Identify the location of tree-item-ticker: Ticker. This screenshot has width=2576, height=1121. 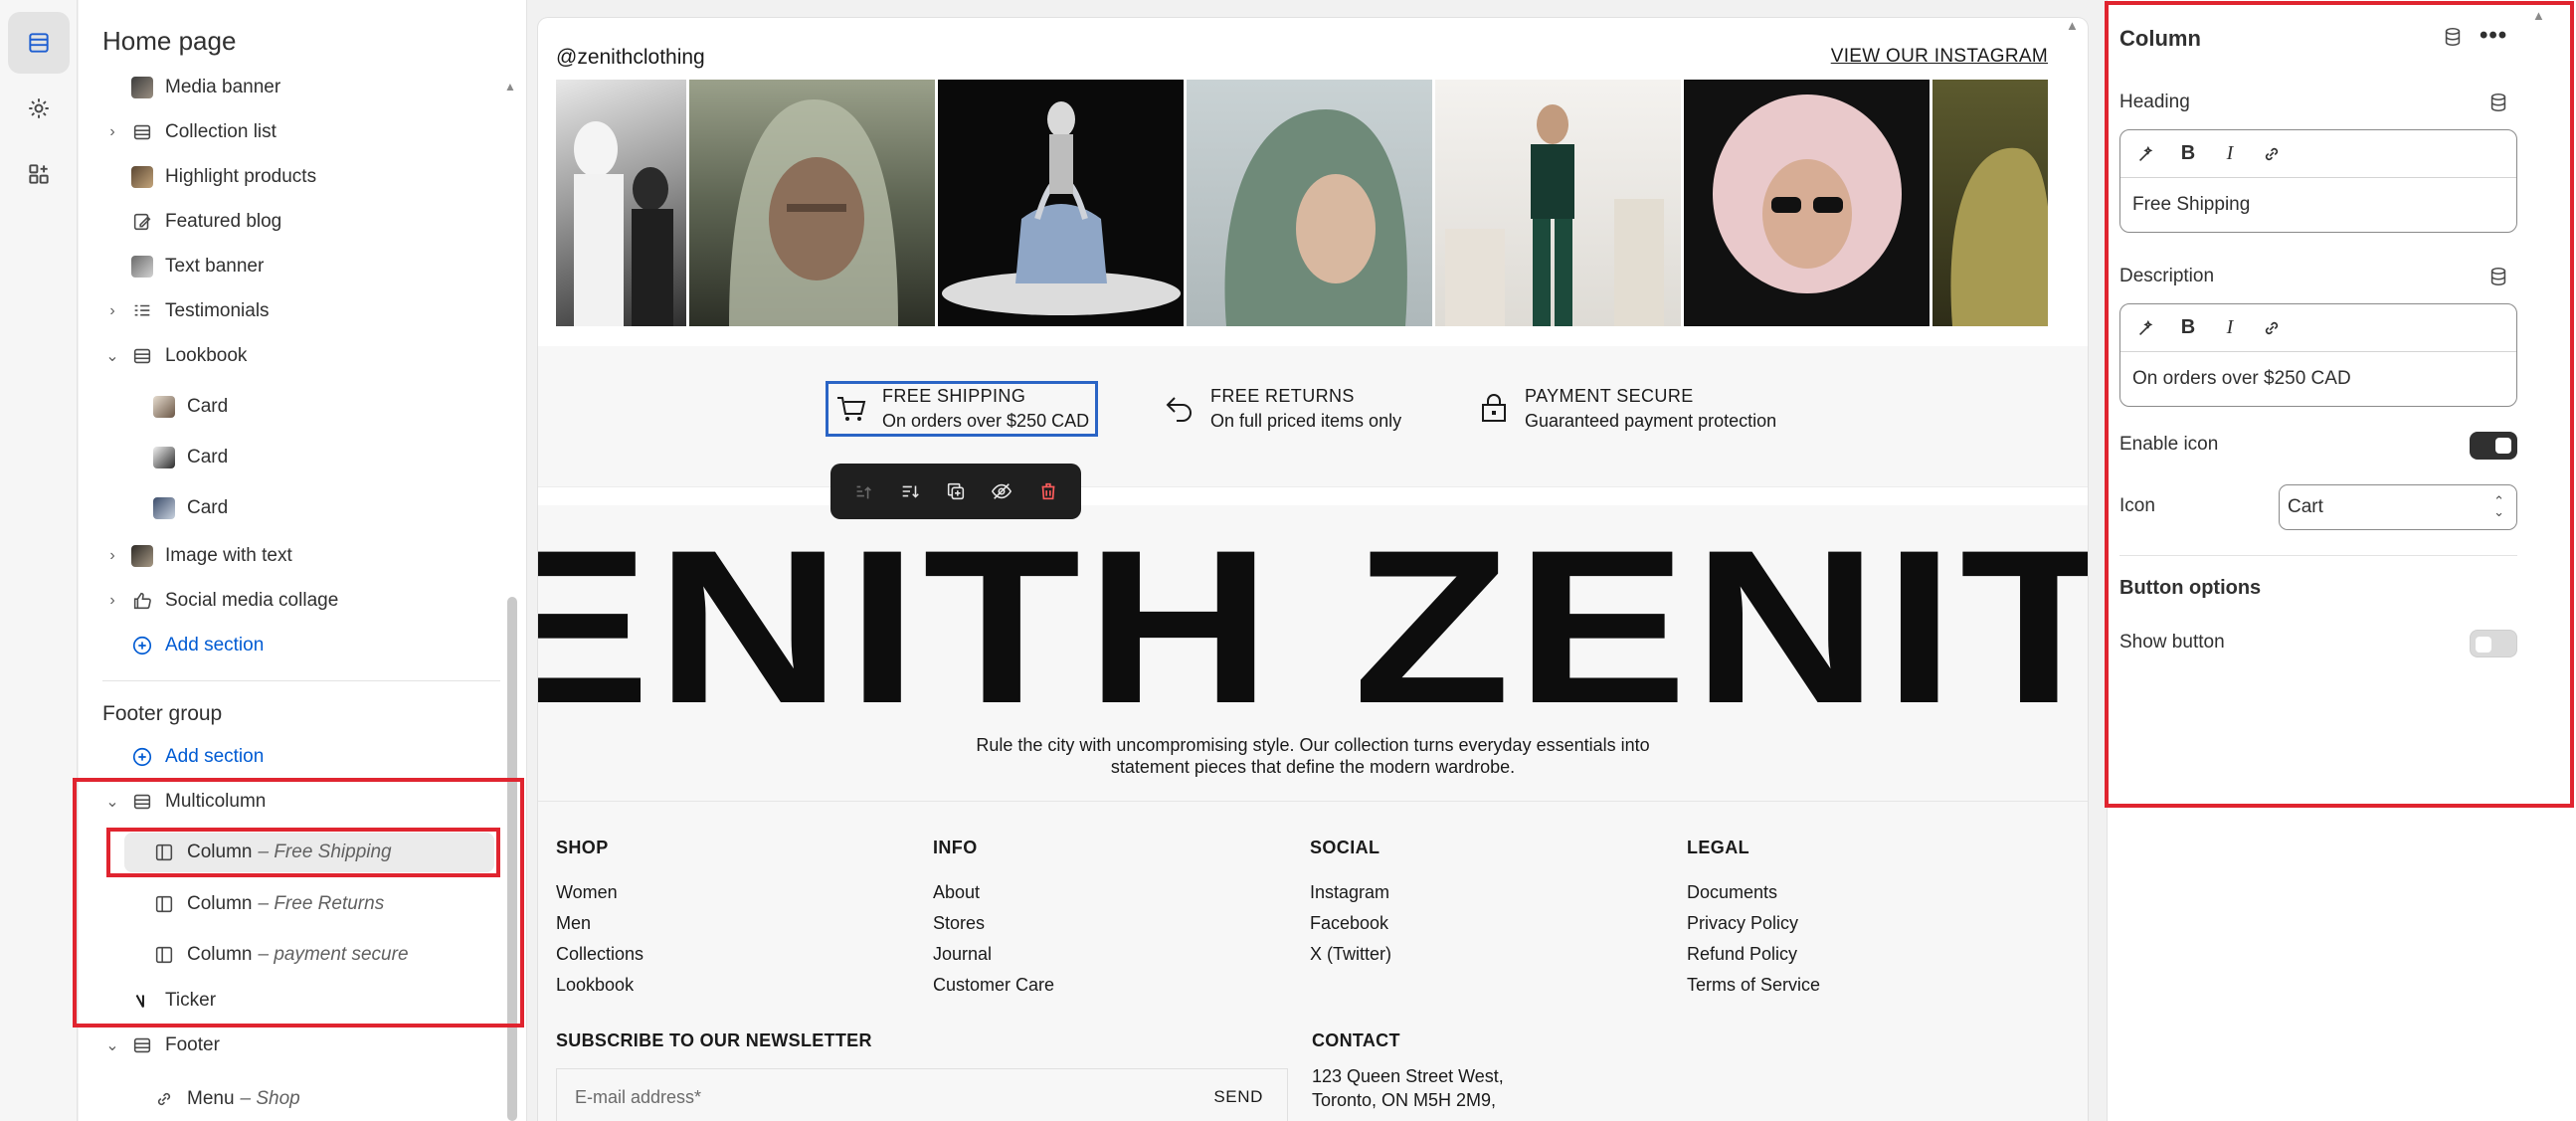
(173, 1001).